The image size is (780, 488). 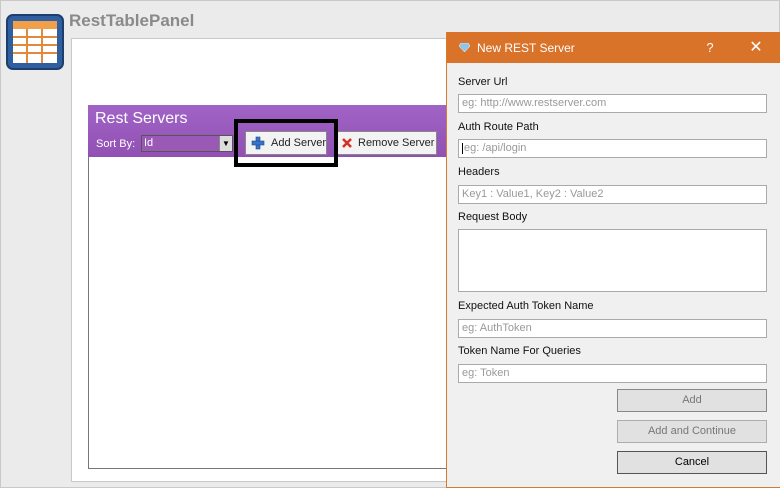 I want to click on chevron-down-icon: ▼, so click(x=225, y=143).